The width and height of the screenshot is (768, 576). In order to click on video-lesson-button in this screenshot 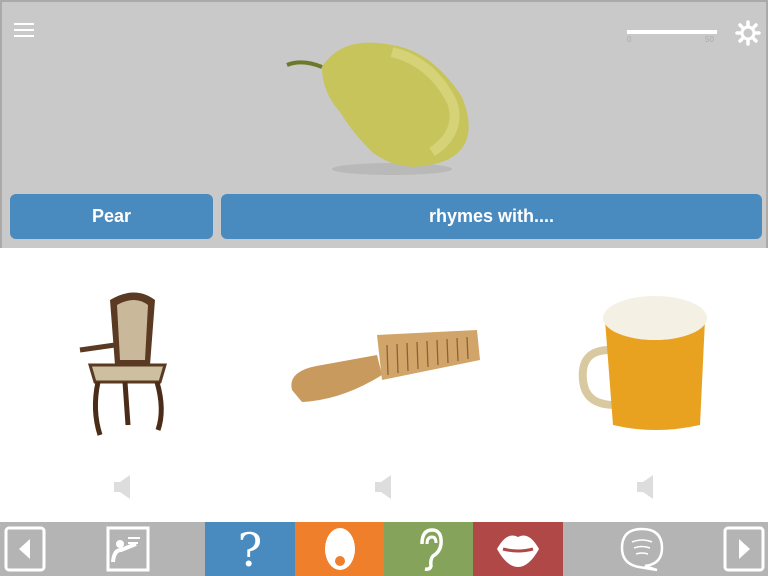, I will do `click(127, 549)`.